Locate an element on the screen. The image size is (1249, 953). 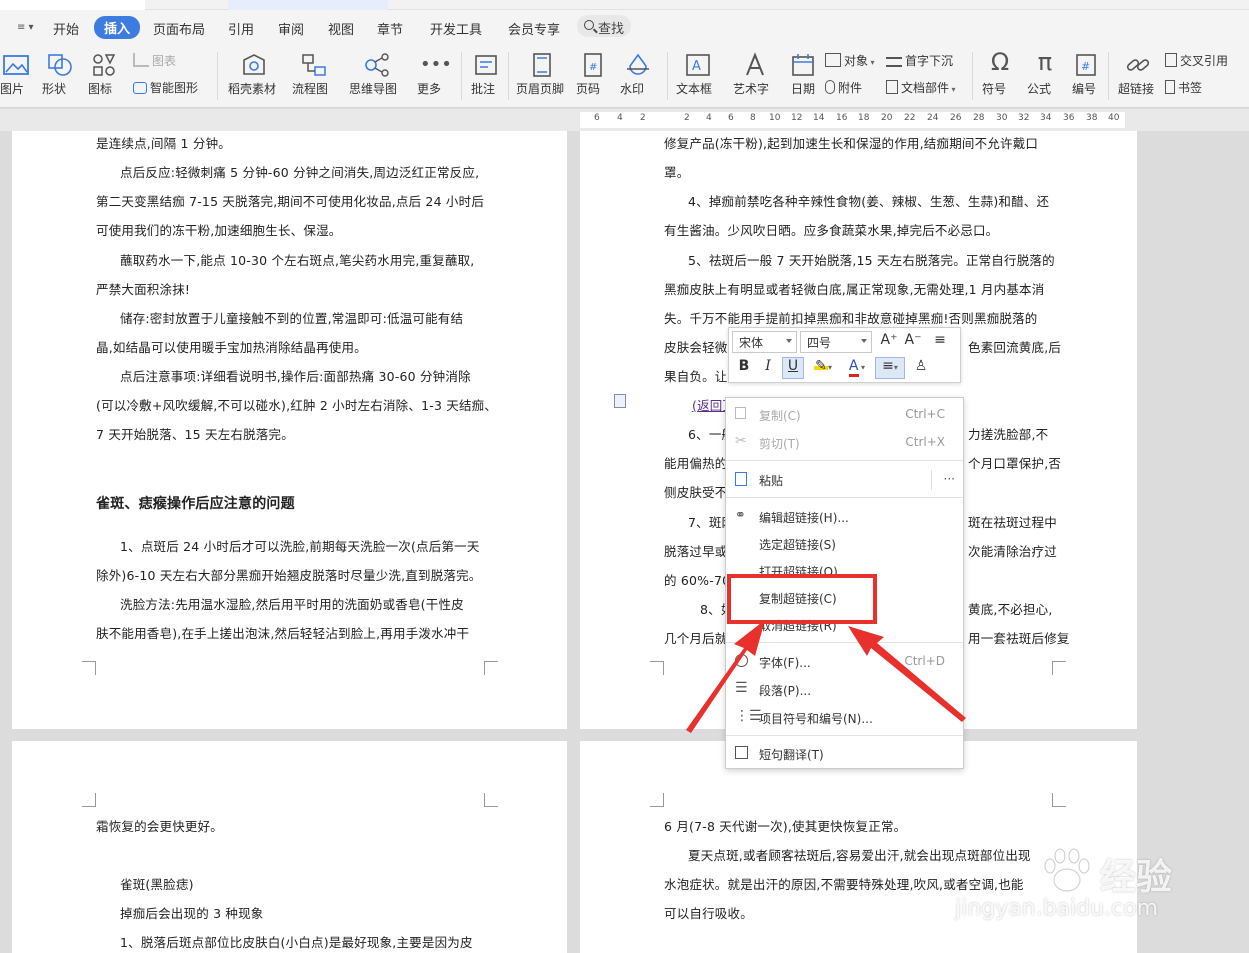
menu-references: 引用 is located at coordinates (241, 28).